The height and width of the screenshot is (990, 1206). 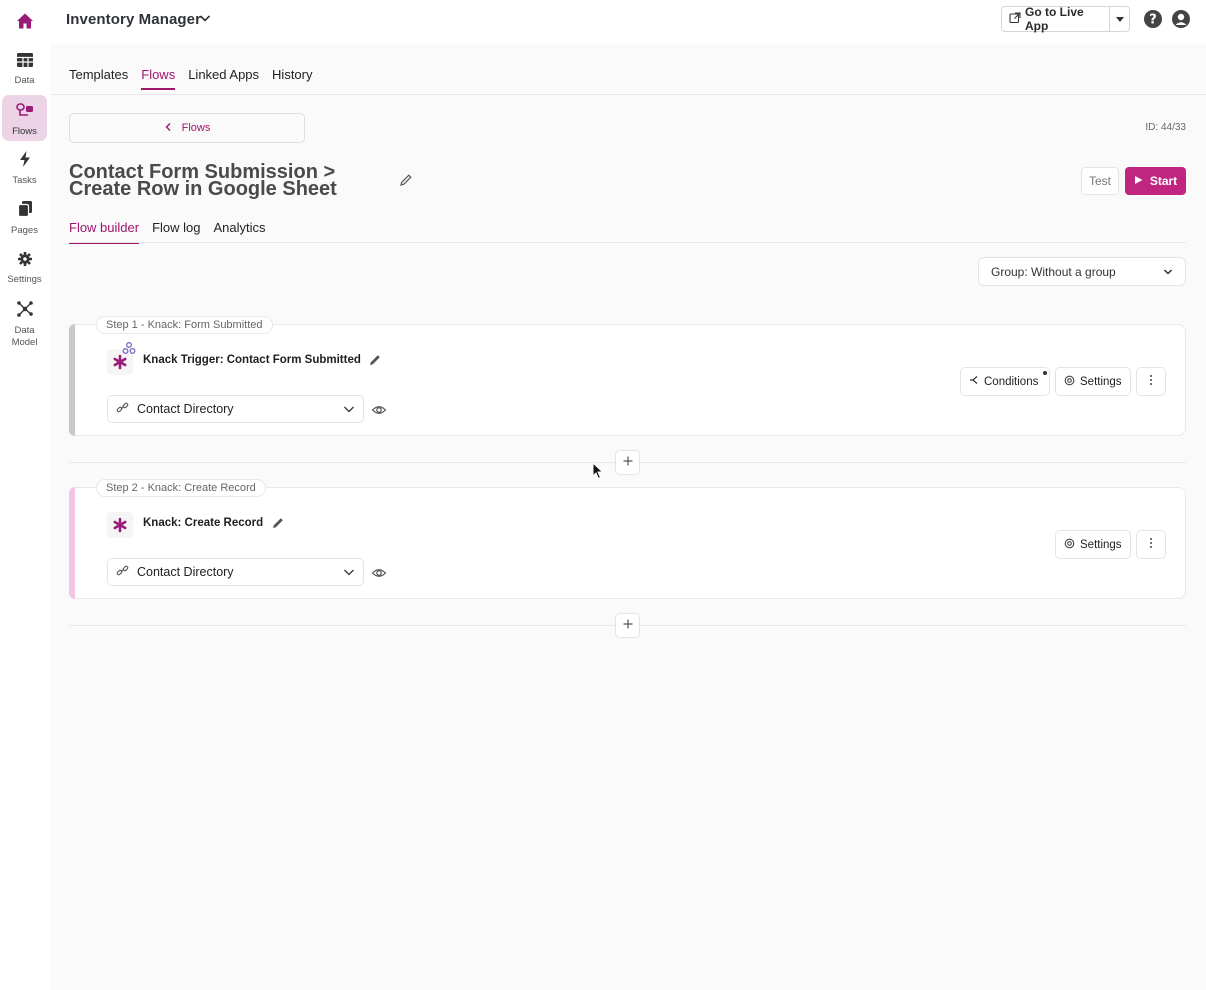 I want to click on user-avatar-icon, so click(x=1181, y=19).